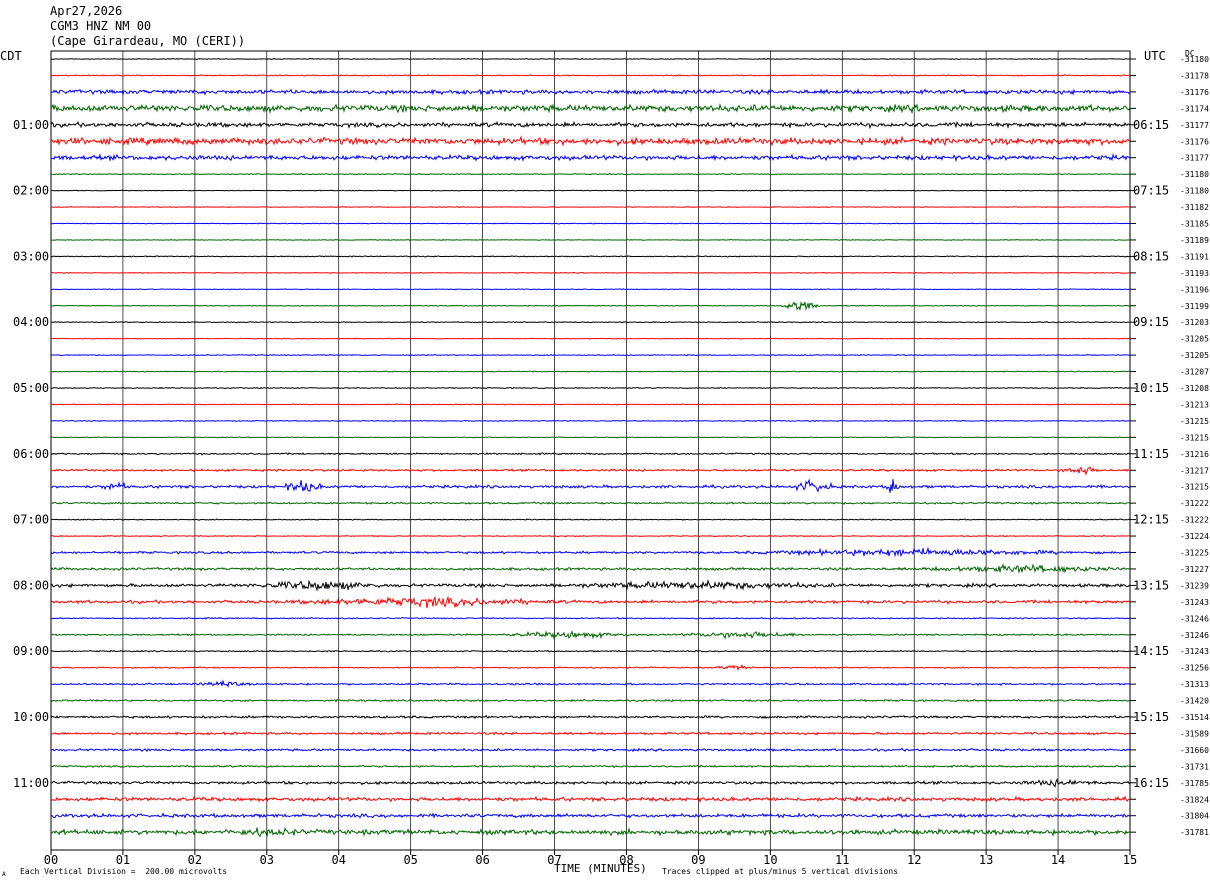  What do you see at coordinates (1194, 783) in the screenshot?
I see `dc-offset-label: -31785` at bounding box center [1194, 783].